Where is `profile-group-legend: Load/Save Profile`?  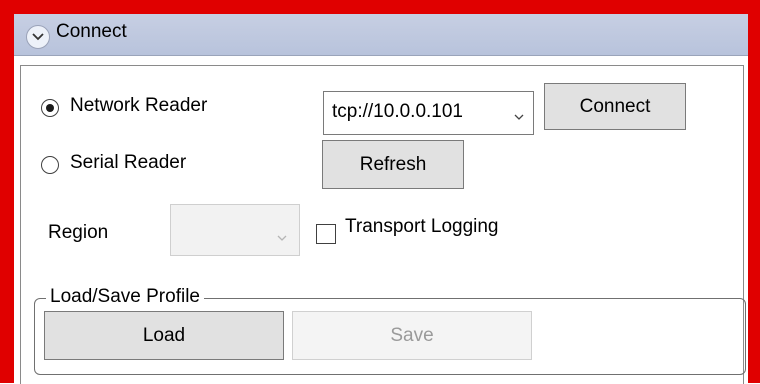
profile-group-legend: Load/Save Profile is located at coordinates (125, 297).